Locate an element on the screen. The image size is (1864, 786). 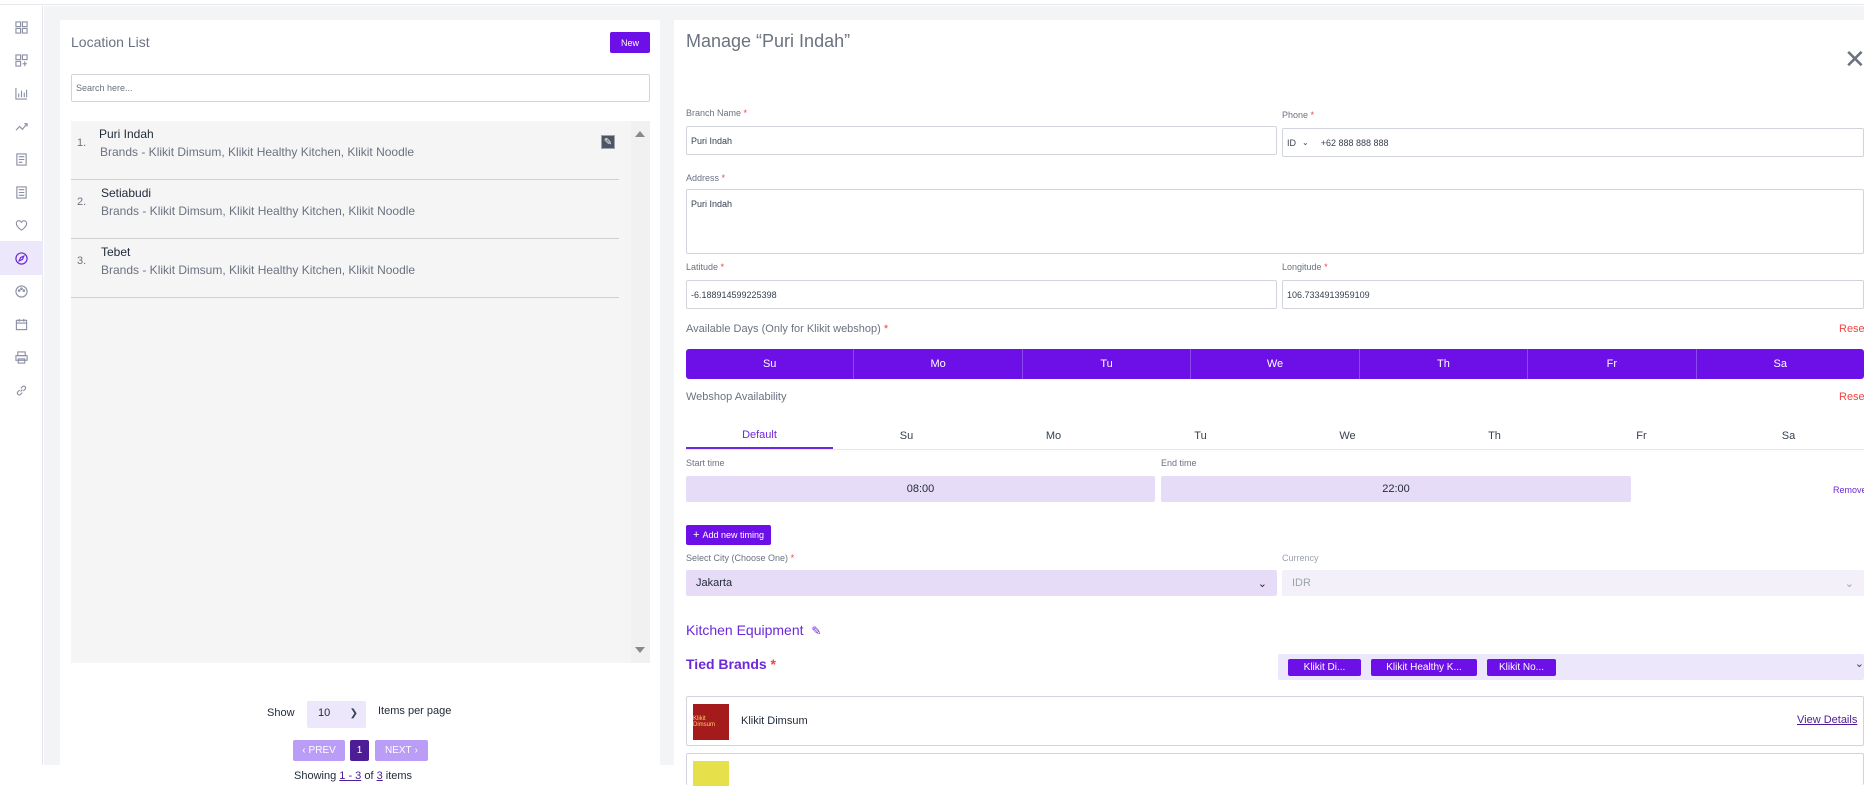
tab-we: We is located at coordinates (1347, 435).